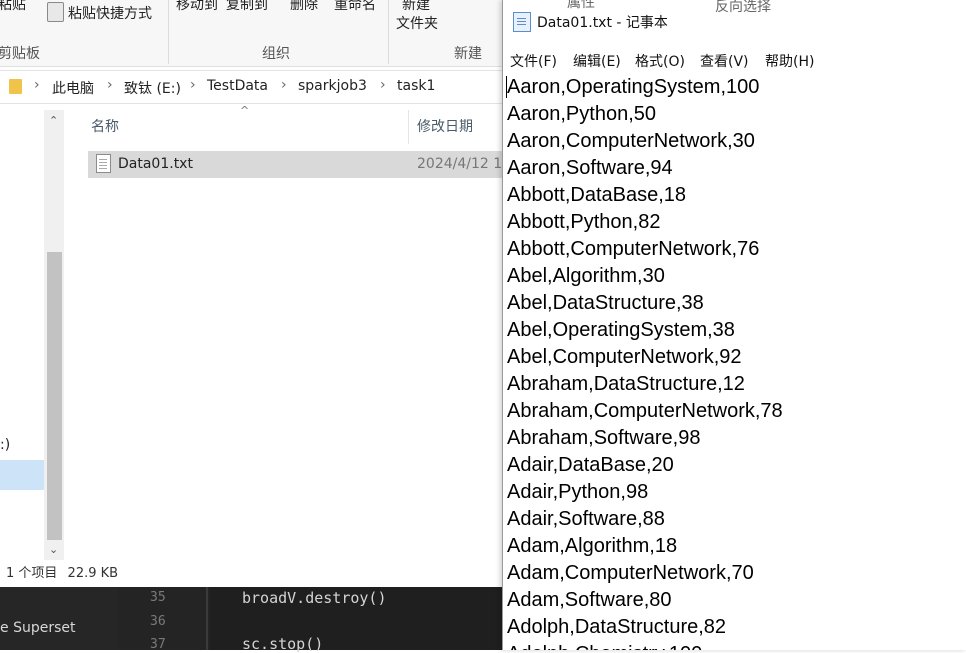 This screenshot has height=653, width=966. Describe the element at coordinates (584, 222) in the screenshot. I see `text-line: Abbott,Python,82` at that location.